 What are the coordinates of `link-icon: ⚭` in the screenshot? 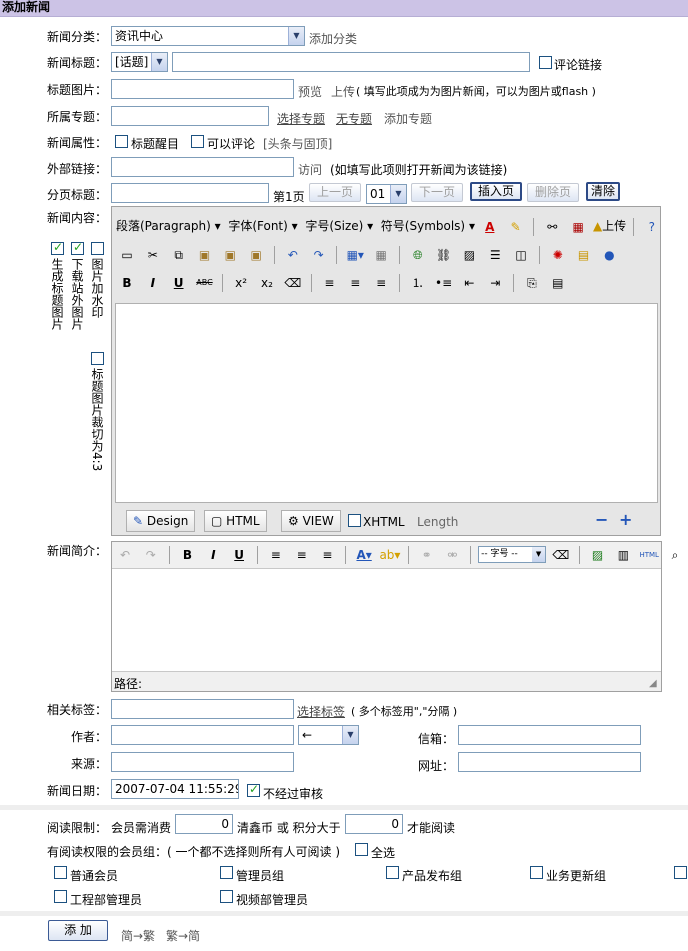 It's located at (427, 555).